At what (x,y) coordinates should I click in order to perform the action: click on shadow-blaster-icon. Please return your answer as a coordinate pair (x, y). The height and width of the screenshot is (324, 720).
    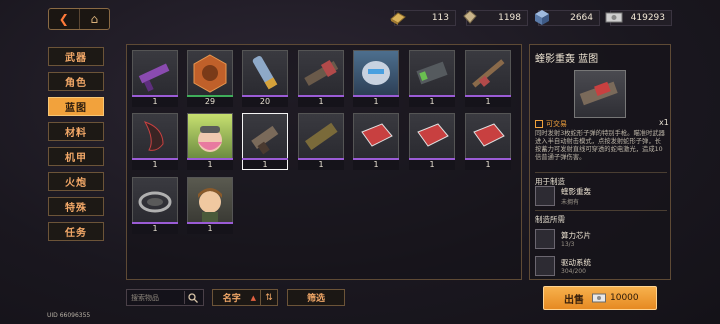
    Looking at the image, I should click on (265, 136).